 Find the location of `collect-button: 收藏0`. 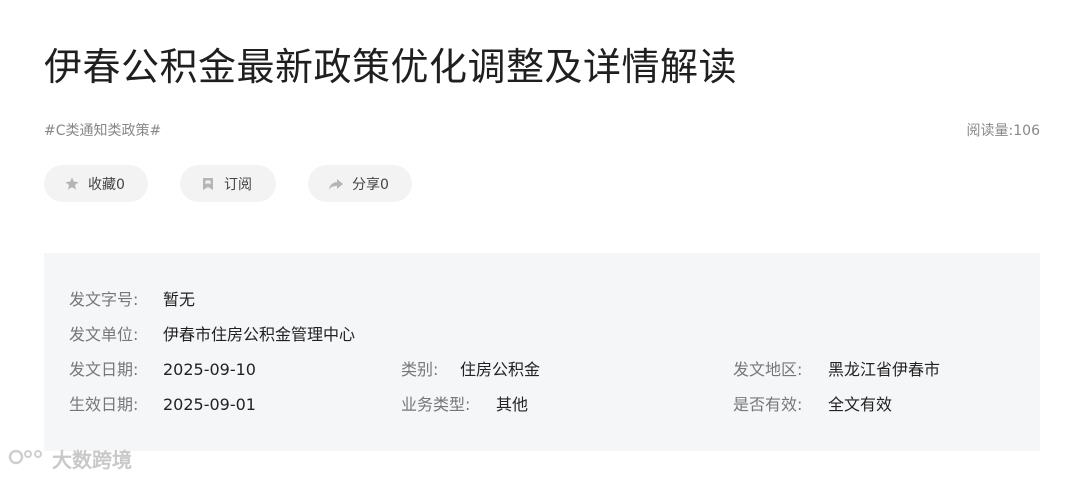

collect-button: 收藏0 is located at coordinates (96, 183).